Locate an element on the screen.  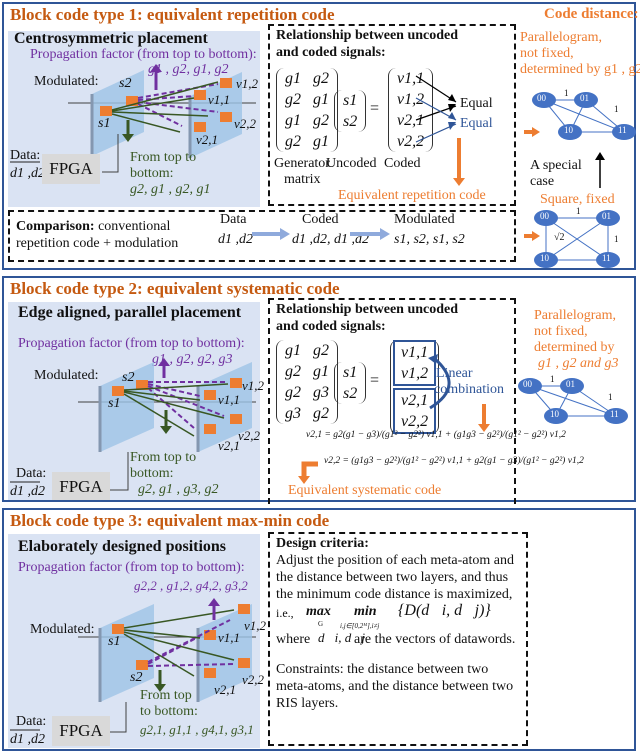
label-v12: v1,2 is located at coordinates (255, 625).